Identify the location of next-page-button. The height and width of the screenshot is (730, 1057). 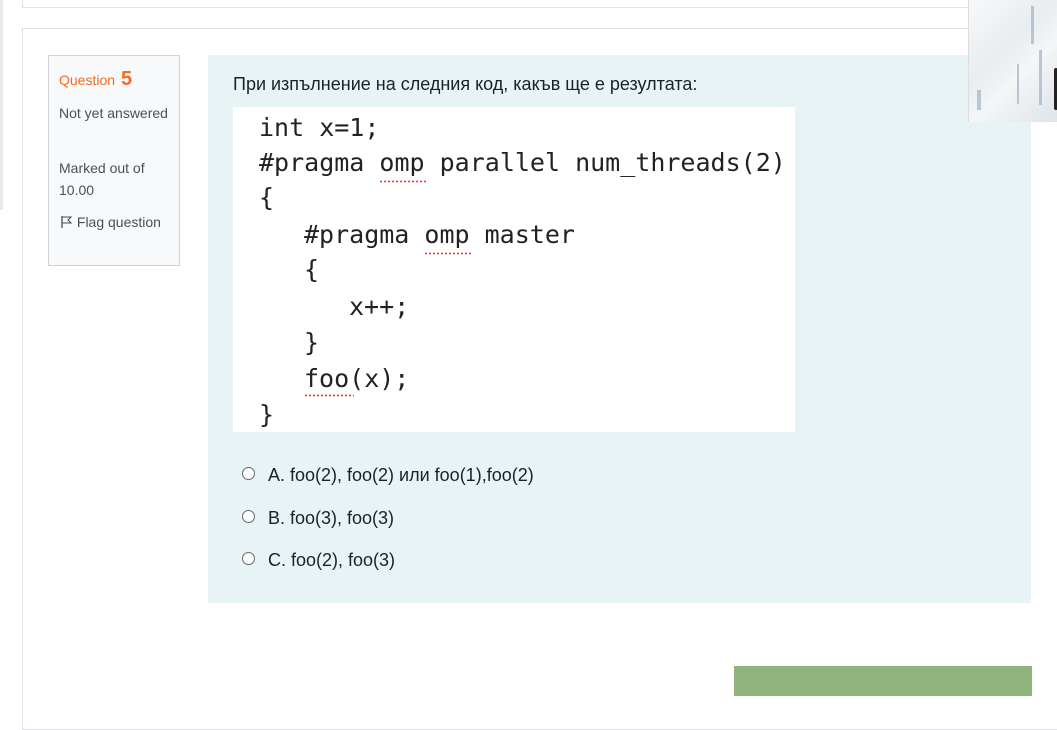
(883, 681).